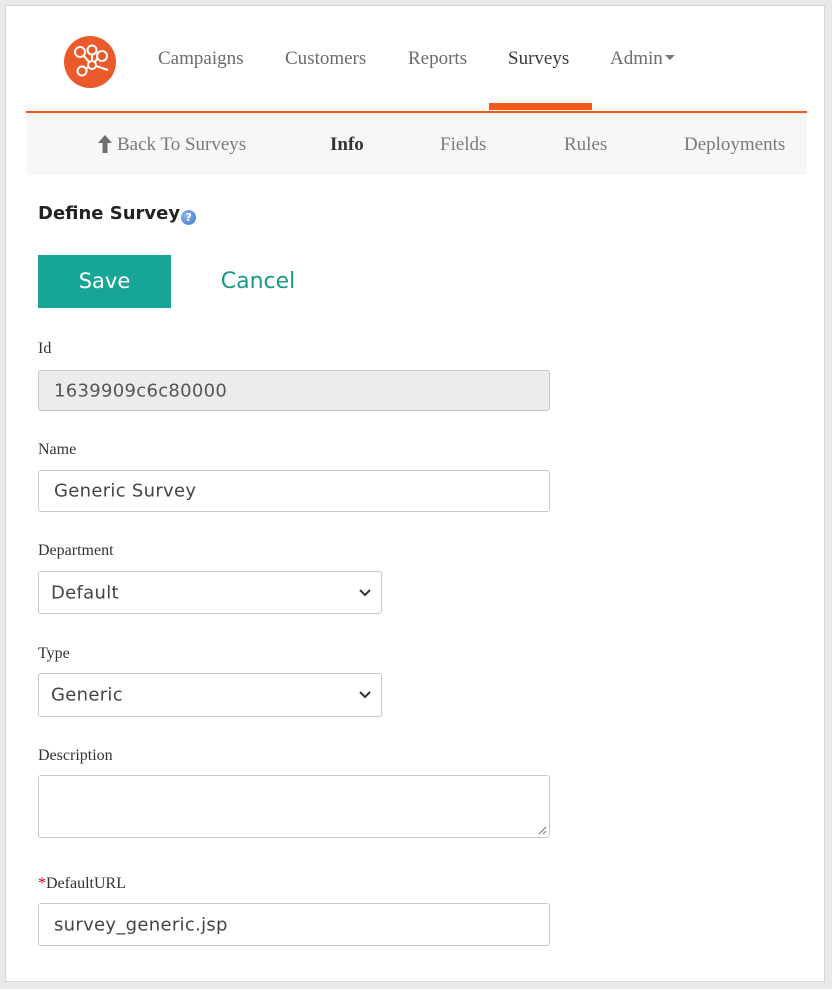 The height and width of the screenshot is (989, 832). Describe the element at coordinates (437, 59) in the screenshot. I see `nav-reports: Reports` at that location.